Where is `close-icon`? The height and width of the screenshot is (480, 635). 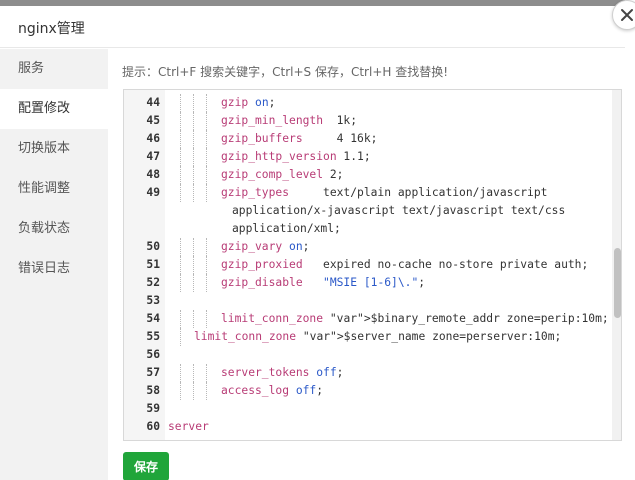
close-icon is located at coordinates (627, 15).